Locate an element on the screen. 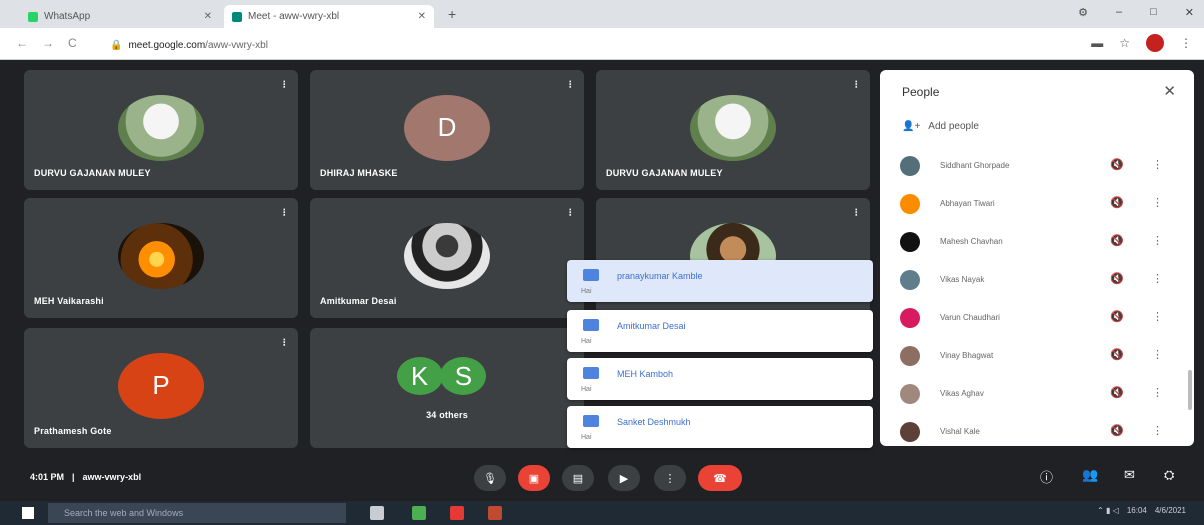  participant-tile: ⁝ MEH Vaikarashi is located at coordinates (161, 258).